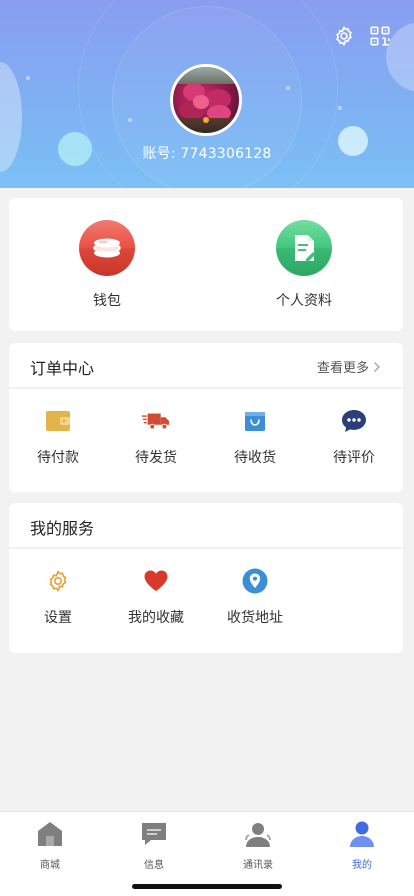 The image size is (414, 896). Describe the element at coordinates (255, 437) in the screenshot. I see `pending-receipt-button: 待收货` at that location.